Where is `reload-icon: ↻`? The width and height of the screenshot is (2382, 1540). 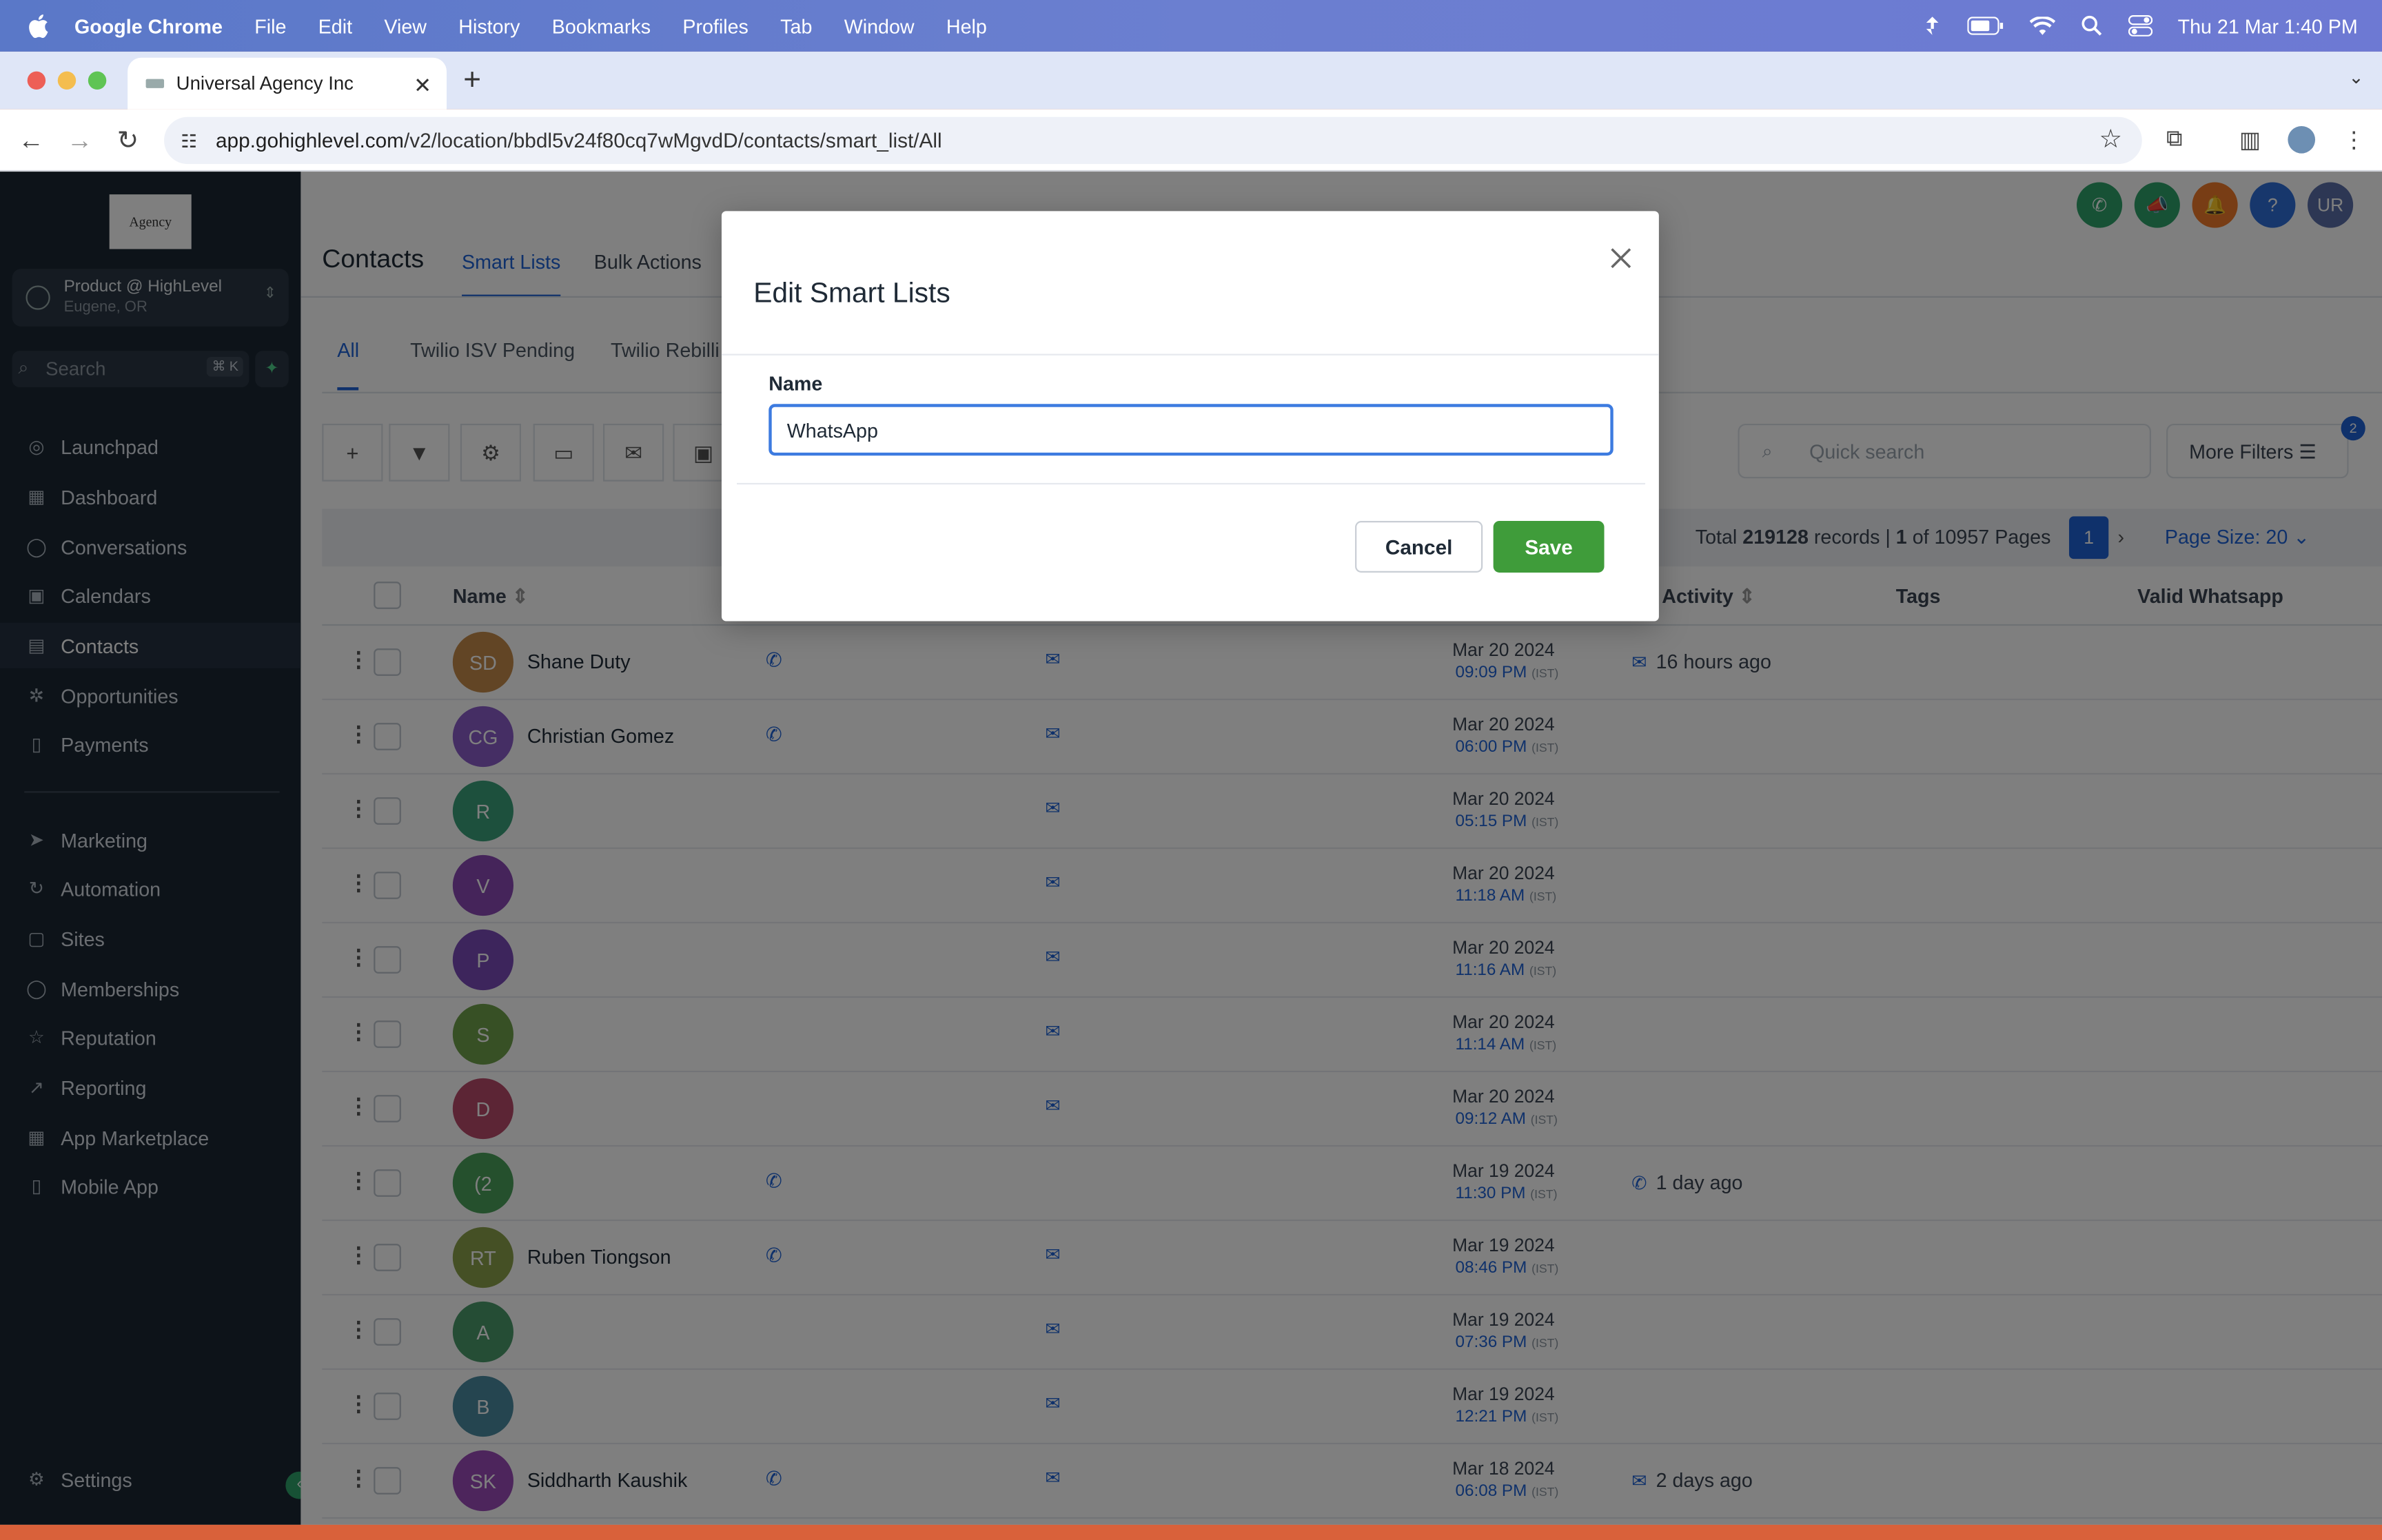 reload-icon: ↻ is located at coordinates (128, 141).